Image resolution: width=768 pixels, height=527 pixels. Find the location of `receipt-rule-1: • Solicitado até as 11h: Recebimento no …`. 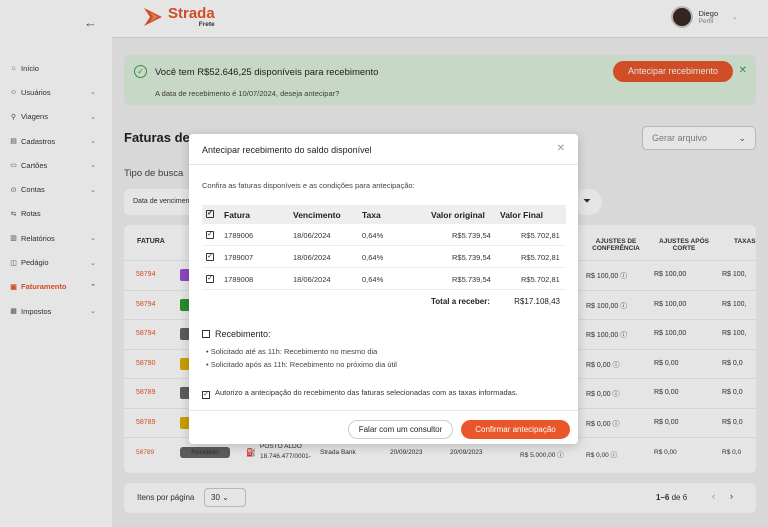

receipt-rule-1: • Solicitado até as 11h: Recebimento no … is located at coordinates (292, 351).